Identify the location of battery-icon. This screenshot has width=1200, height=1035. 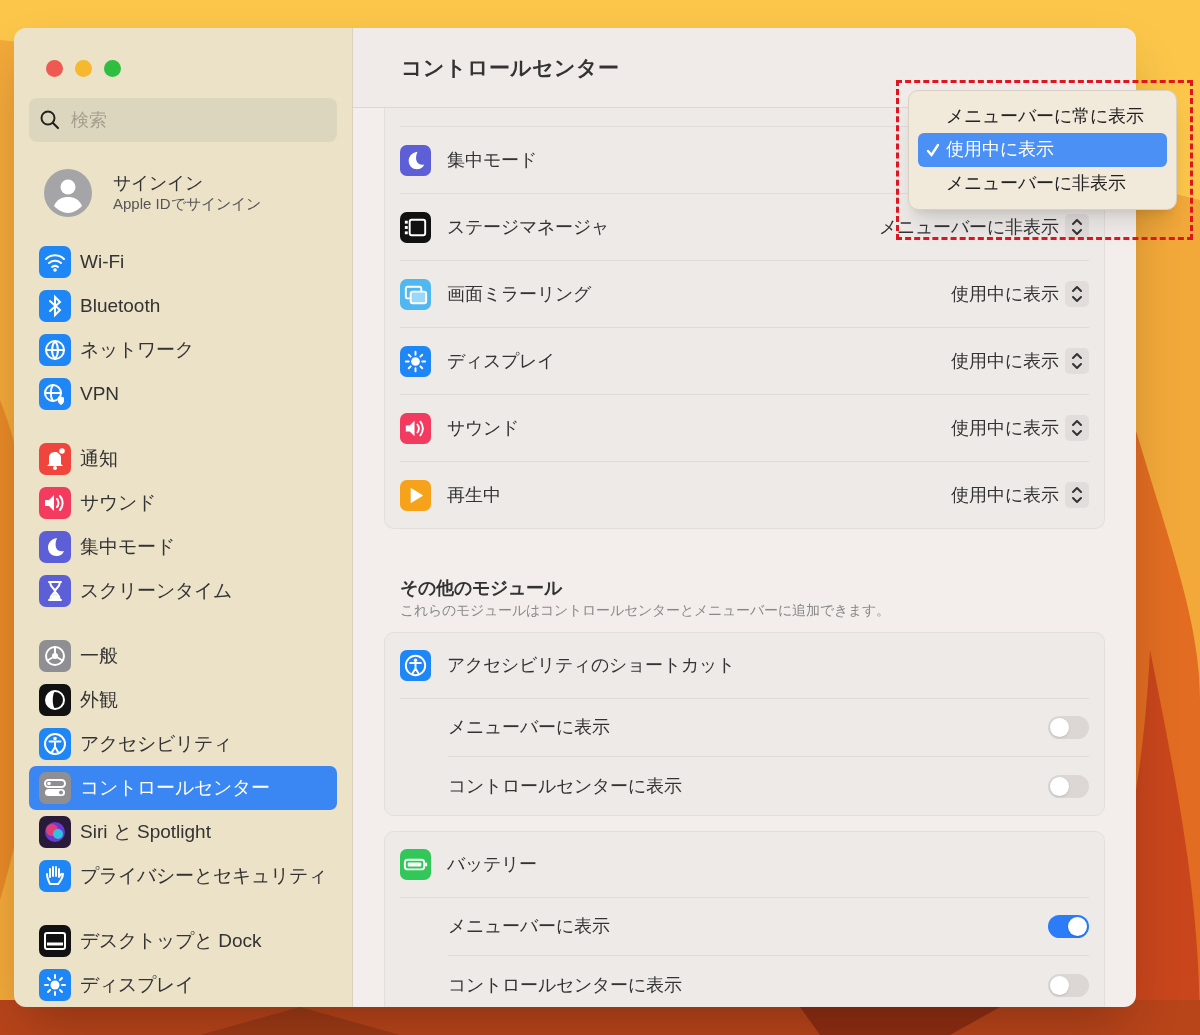
(415, 864).